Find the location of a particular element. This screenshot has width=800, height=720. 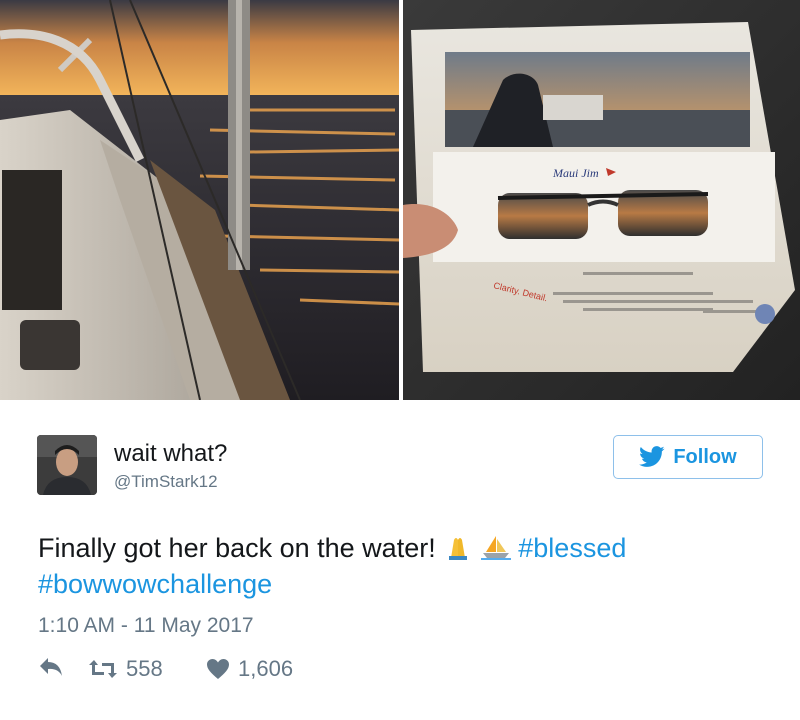

hashtag-bowwowchallenge: #bowwowchallenge is located at coordinates (155, 584).